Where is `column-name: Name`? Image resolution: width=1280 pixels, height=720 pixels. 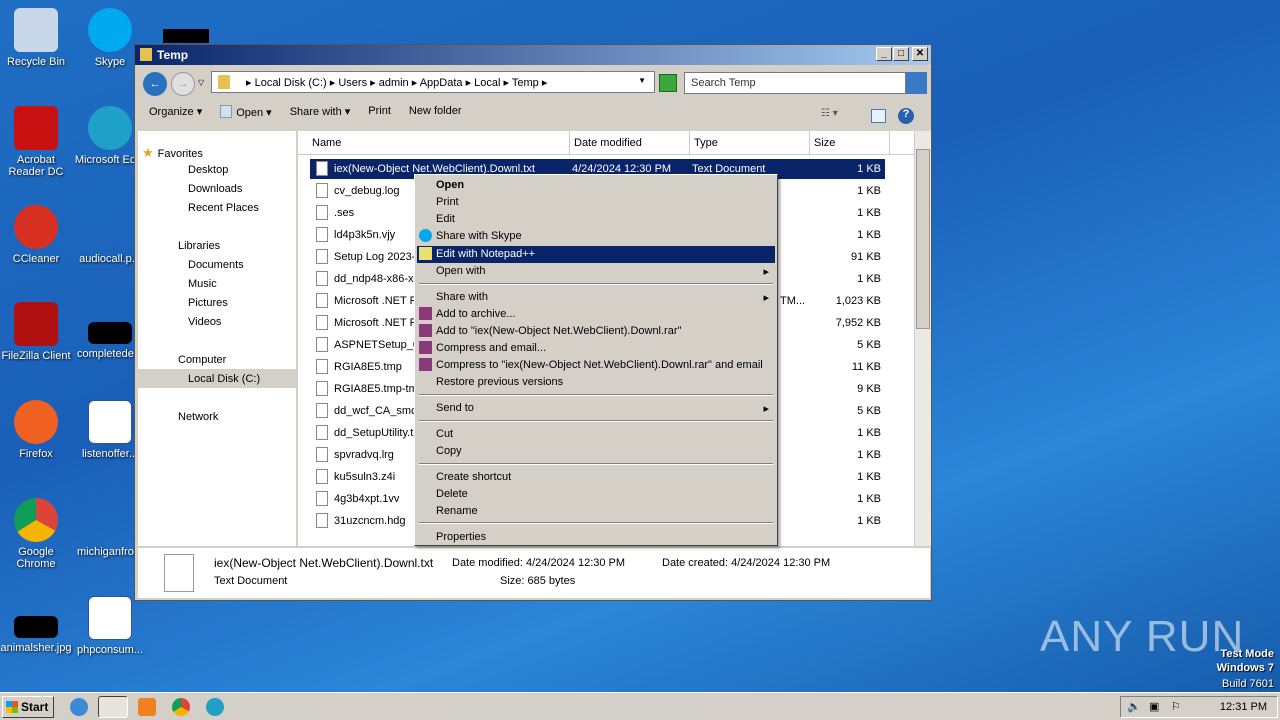 column-name: Name is located at coordinates (434, 142).